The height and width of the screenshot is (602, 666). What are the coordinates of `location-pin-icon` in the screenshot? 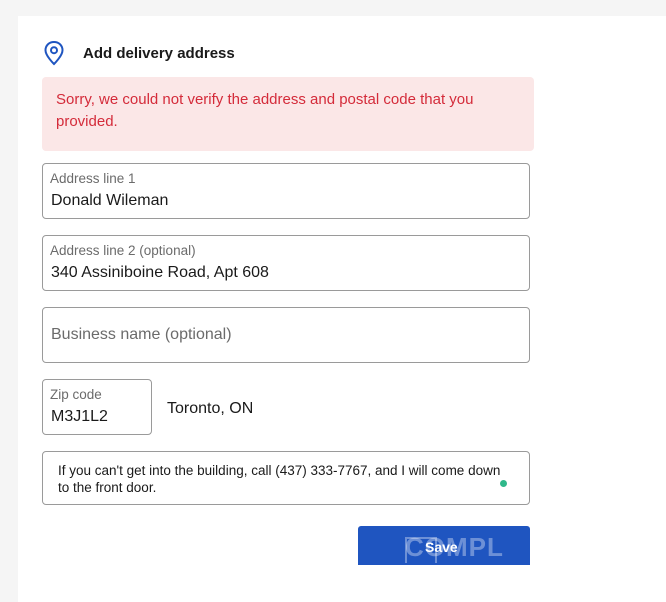 It's located at (54, 53).